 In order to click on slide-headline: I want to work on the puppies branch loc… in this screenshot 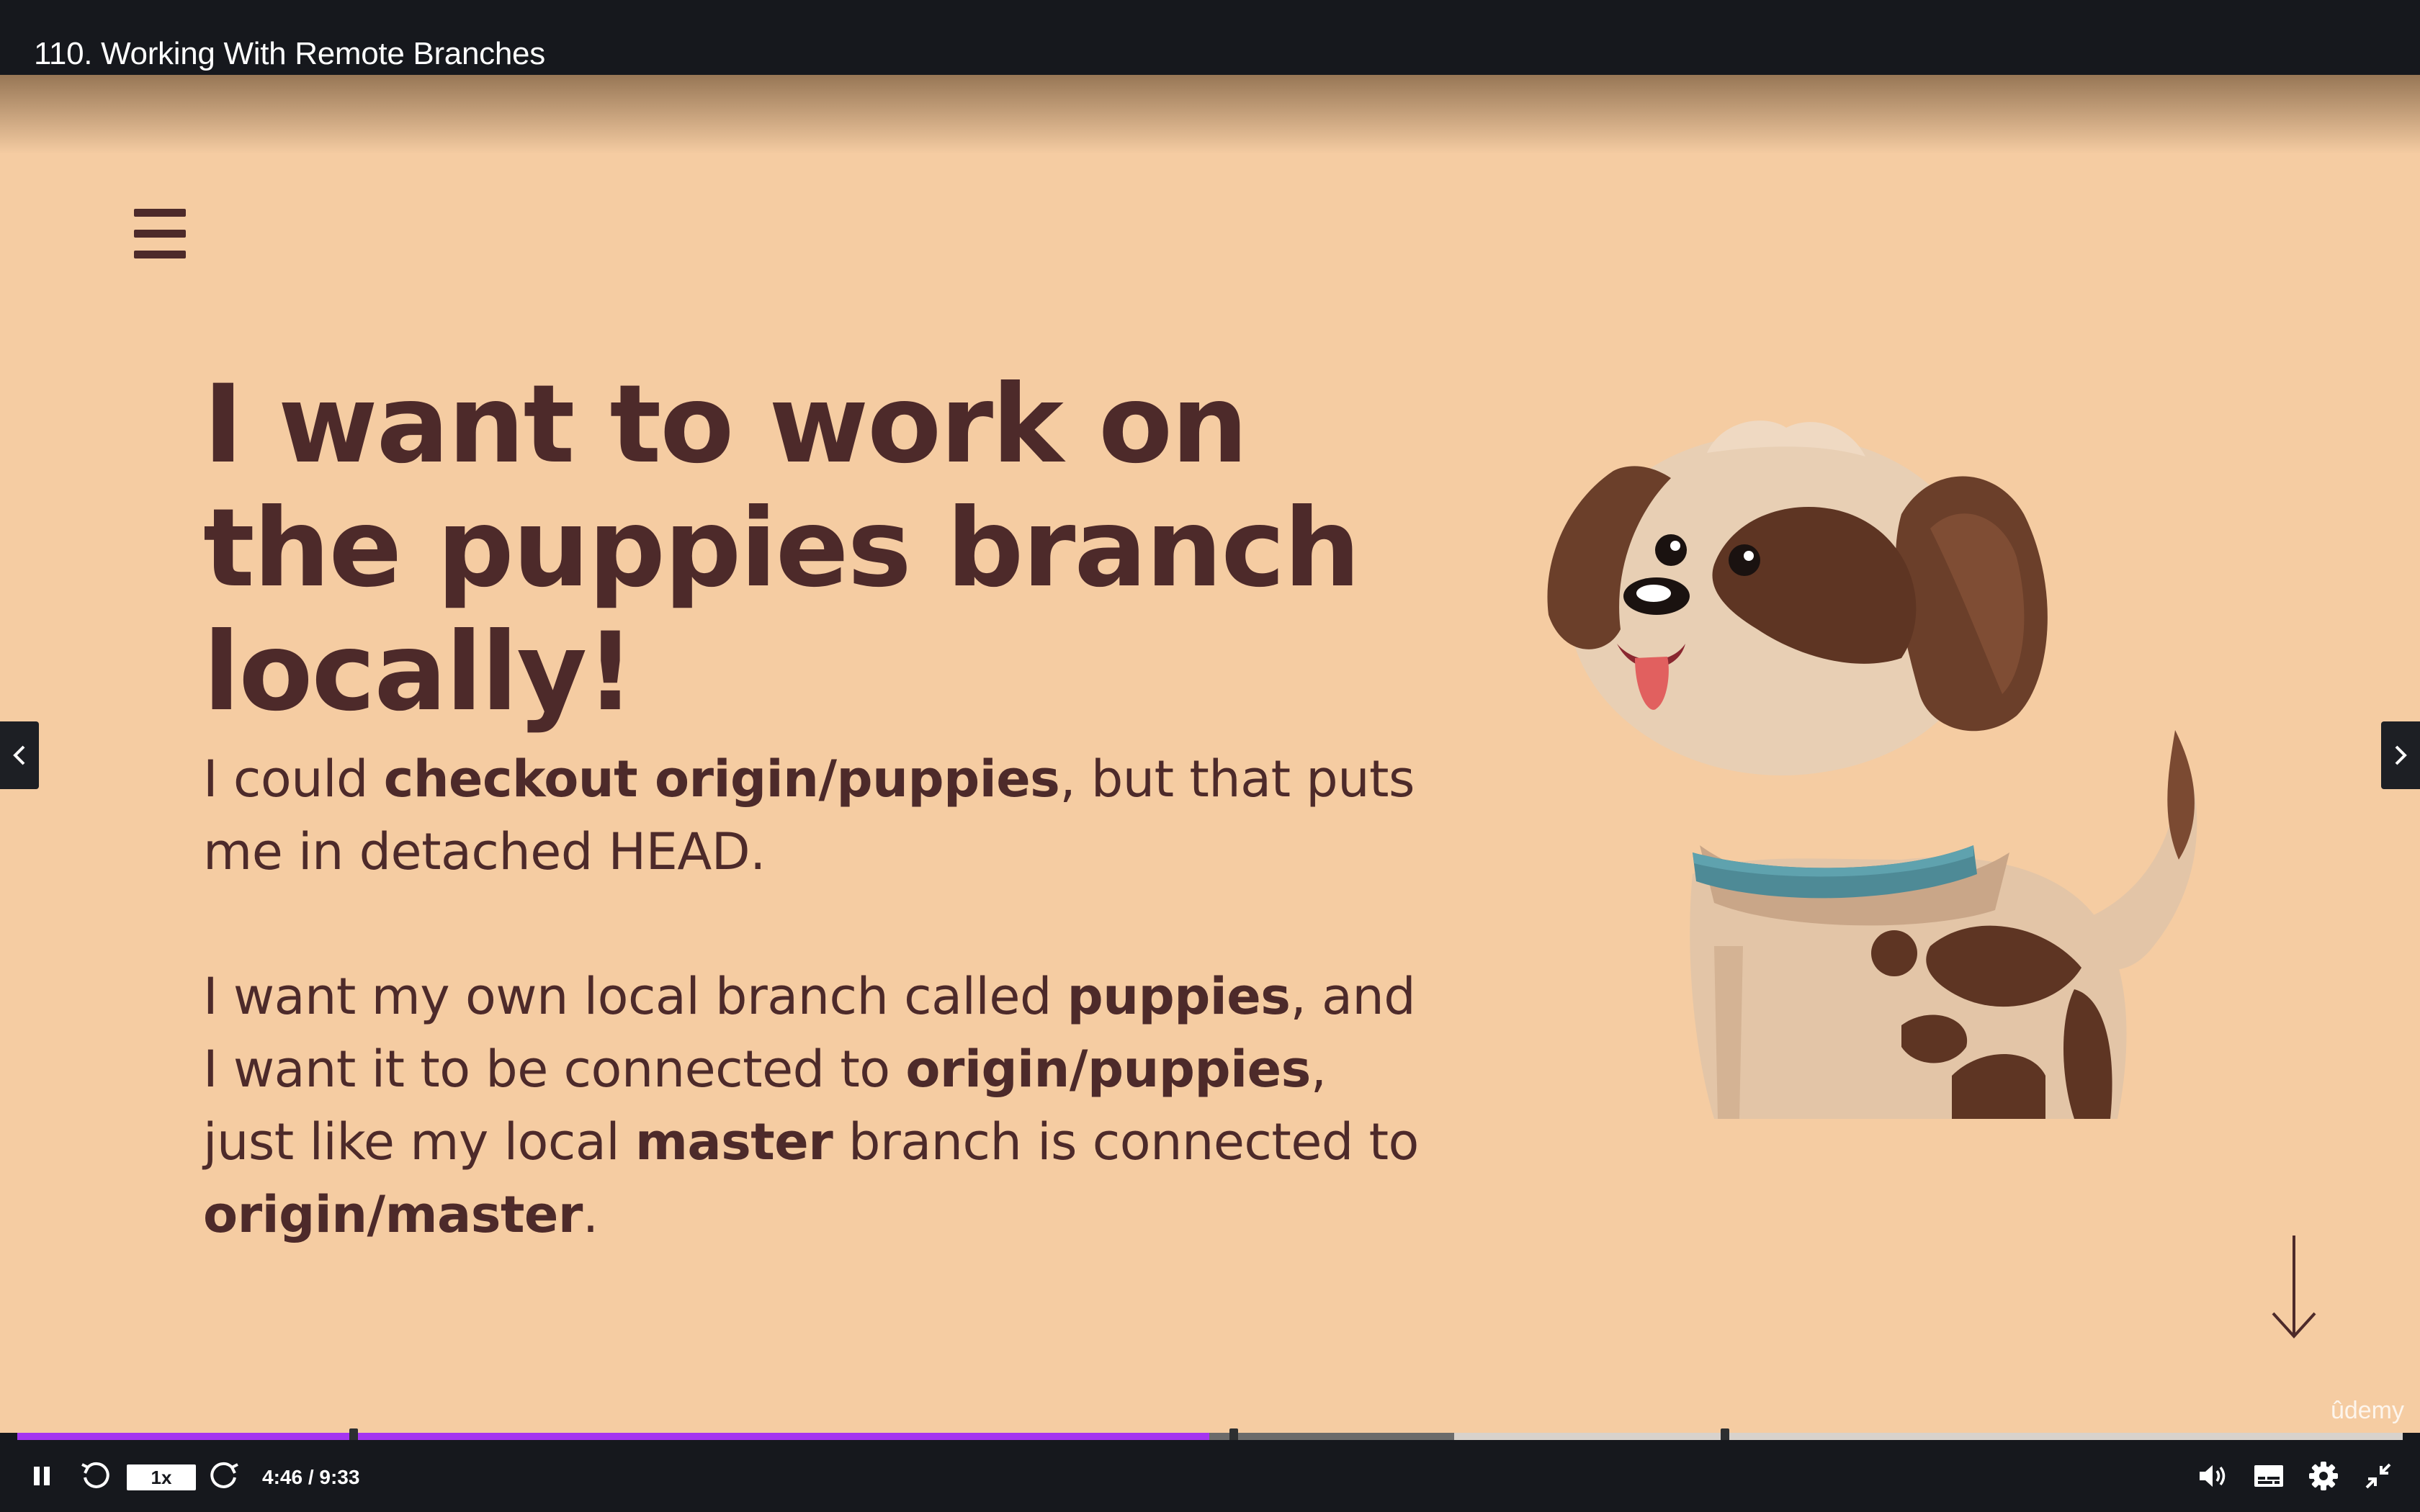, I will do `click(782, 548)`.